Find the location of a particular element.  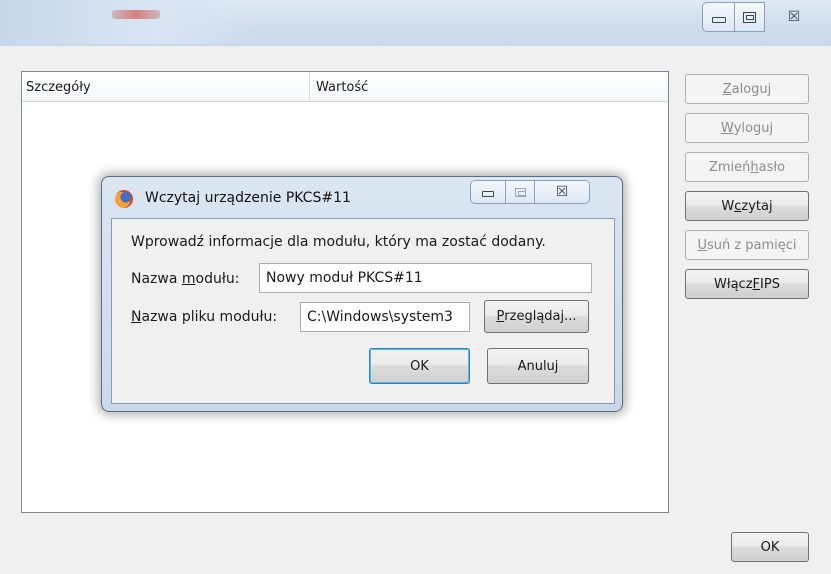

titlebar-glass is located at coordinates (130, 22).